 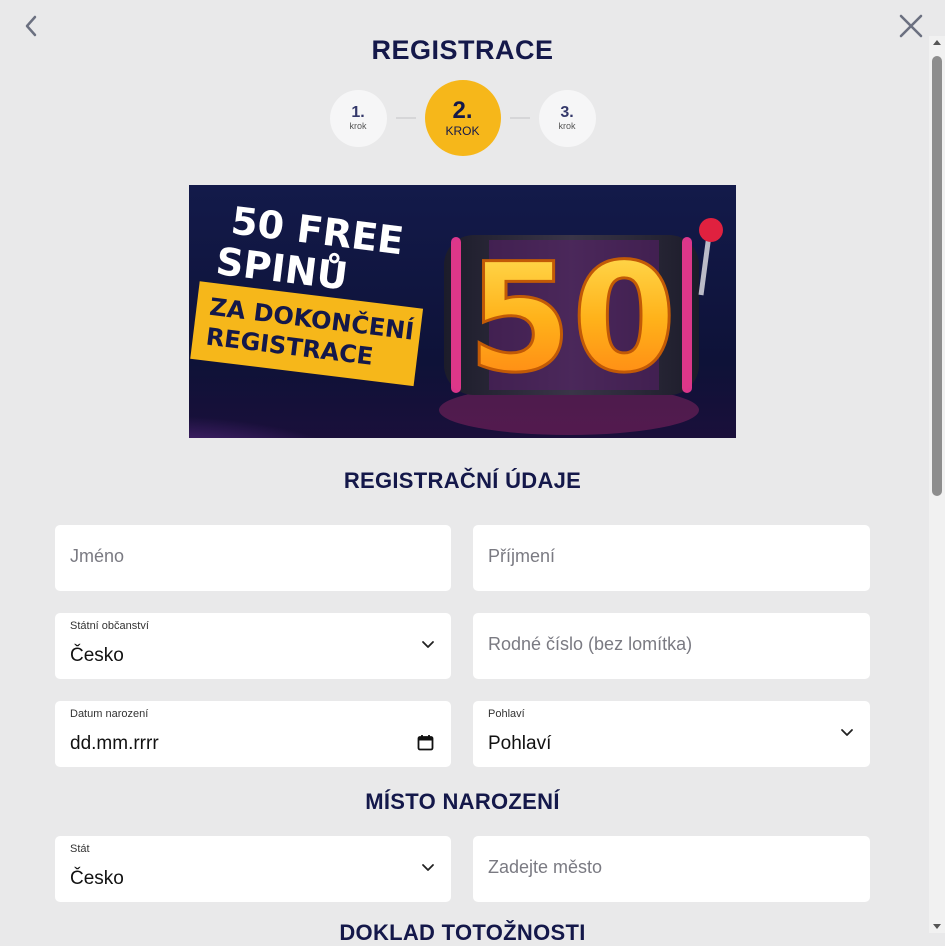 I want to click on step-1-number: 1., so click(x=358, y=112).